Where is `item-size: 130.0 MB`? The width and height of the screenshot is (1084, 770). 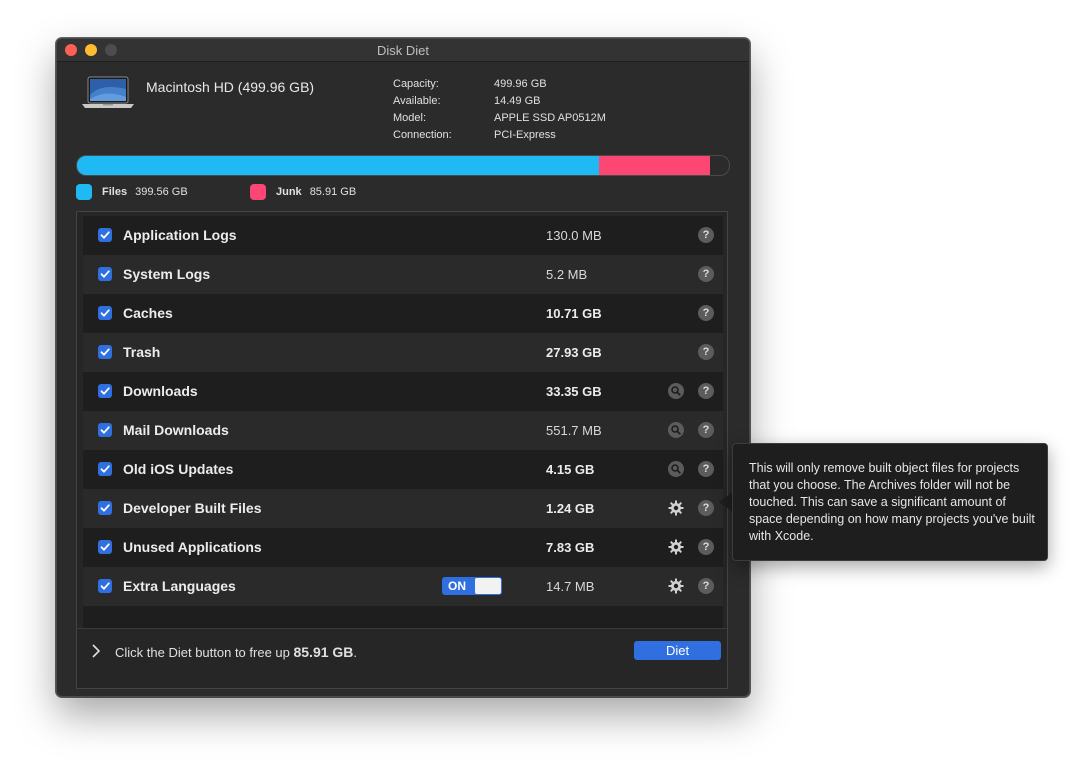
item-size: 130.0 MB is located at coordinates (574, 235).